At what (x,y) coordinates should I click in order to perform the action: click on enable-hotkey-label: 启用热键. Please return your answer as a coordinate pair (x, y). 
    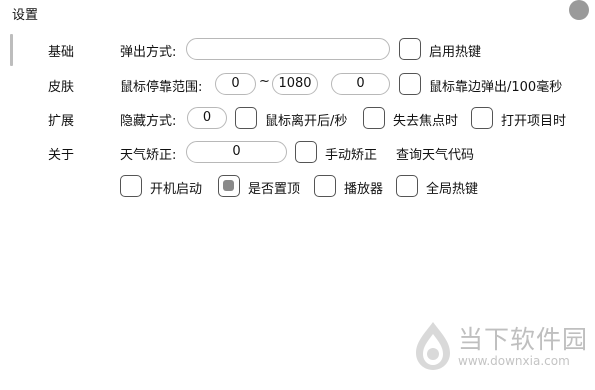
    Looking at the image, I should click on (455, 52).